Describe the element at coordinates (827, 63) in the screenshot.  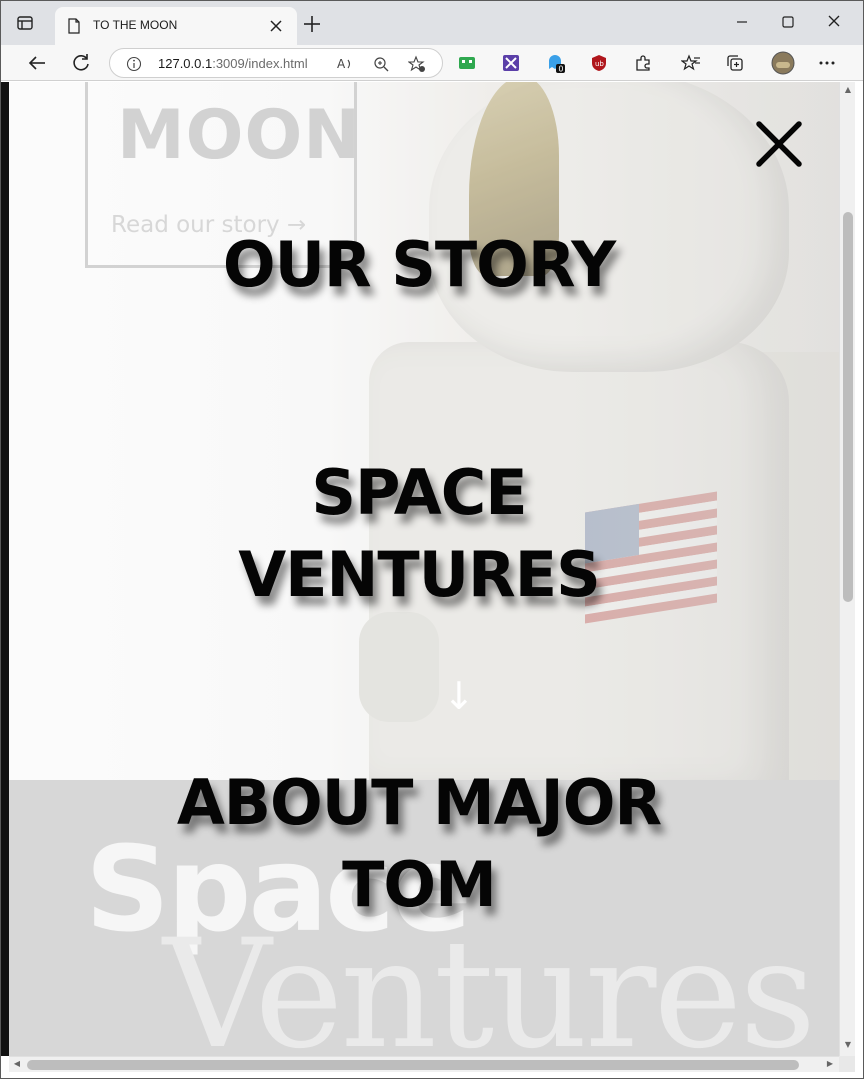
I see `more-icon` at that location.